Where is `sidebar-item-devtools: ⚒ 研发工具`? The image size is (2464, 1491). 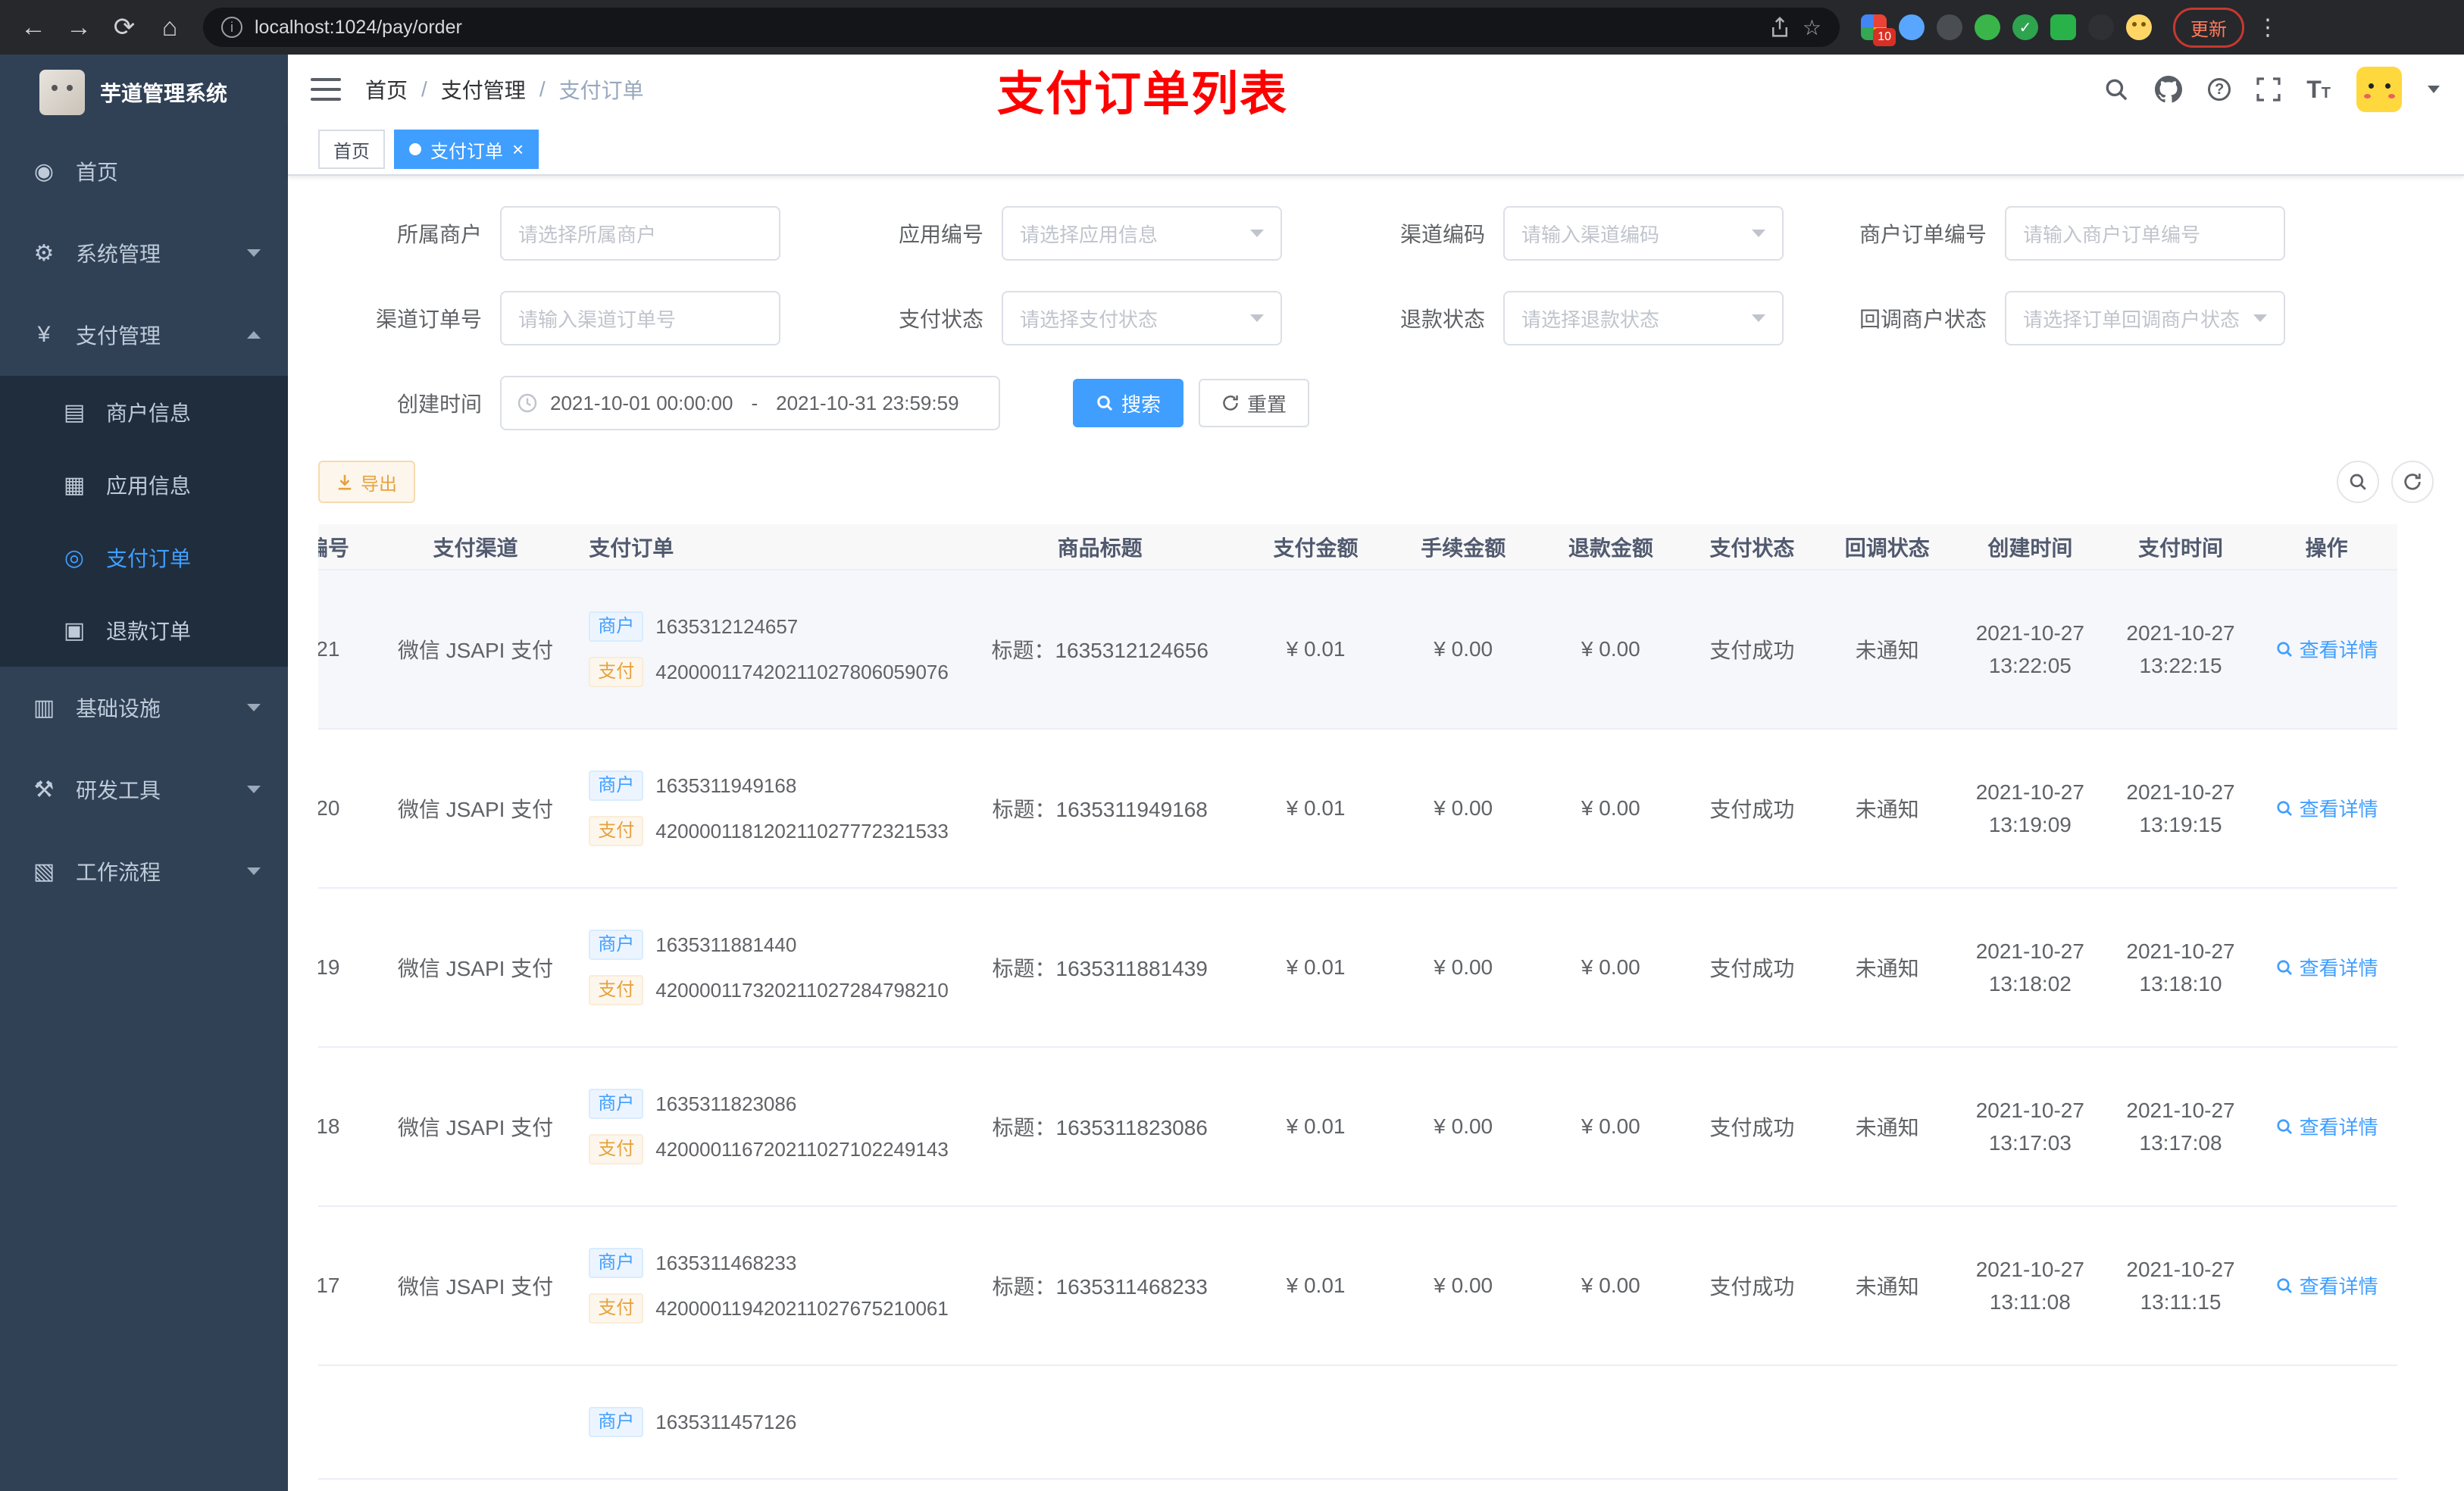
sidebar-item-devtools: ⚒ 研发工具 is located at coordinates (144, 789).